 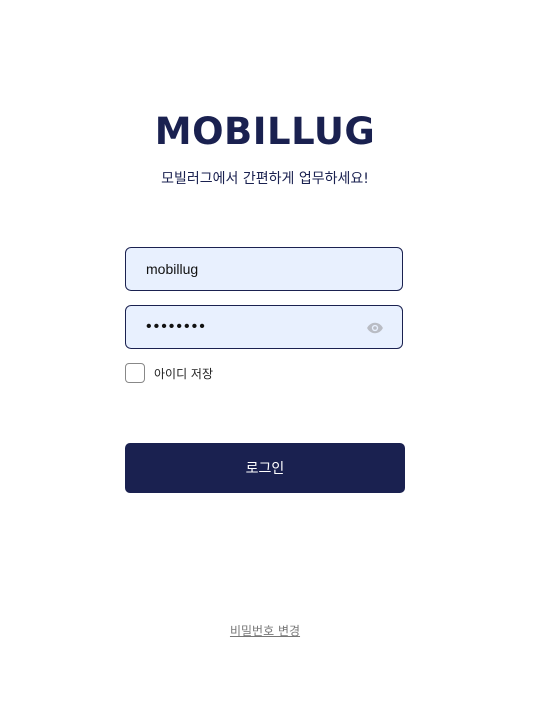 What do you see at coordinates (265, 468) in the screenshot?
I see `login-button: 로그인` at bounding box center [265, 468].